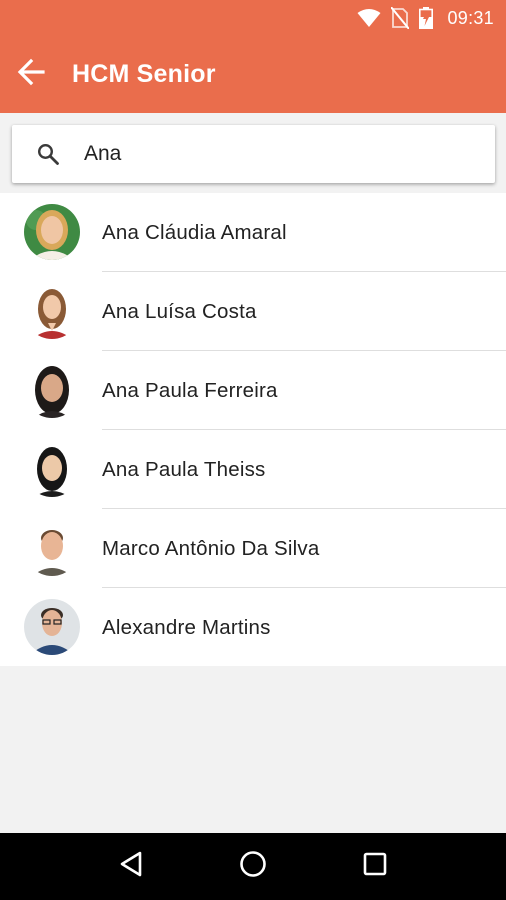 The height and width of the screenshot is (900, 506). I want to click on recents-square-icon, so click(375, 866).